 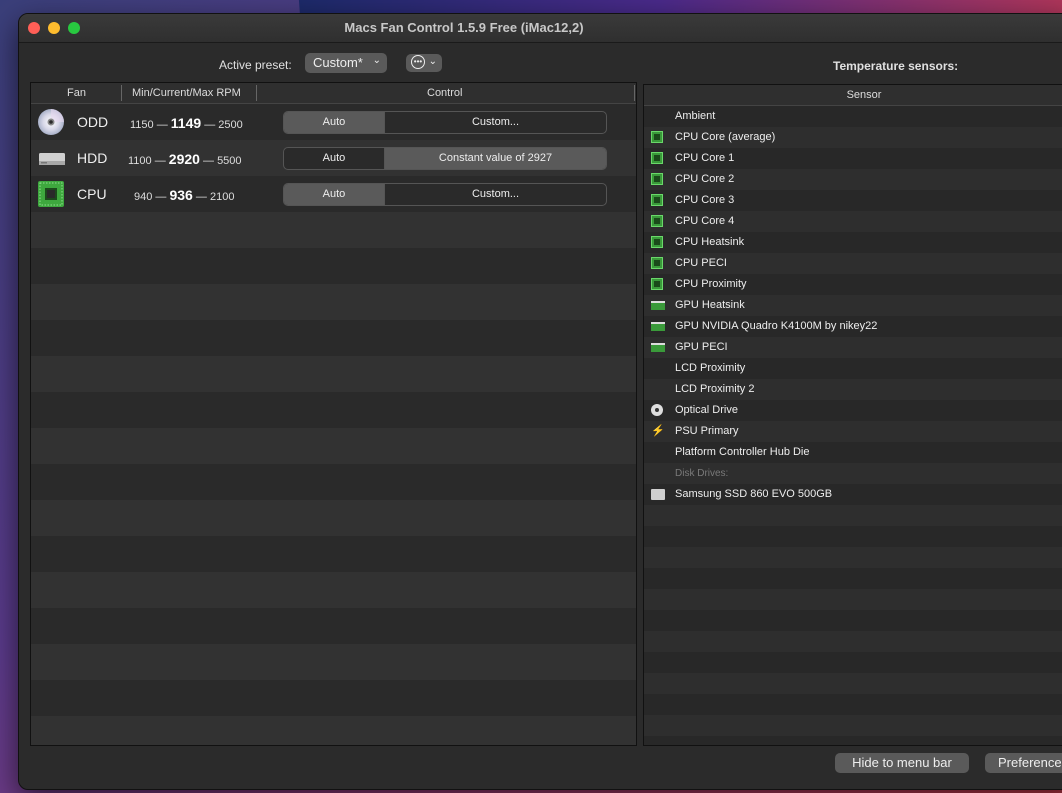 What do you see at coordinates (710, 305) in the screenshot?
I see `sensor-label: GPU Heatsink` at bounding box center [710, 305].